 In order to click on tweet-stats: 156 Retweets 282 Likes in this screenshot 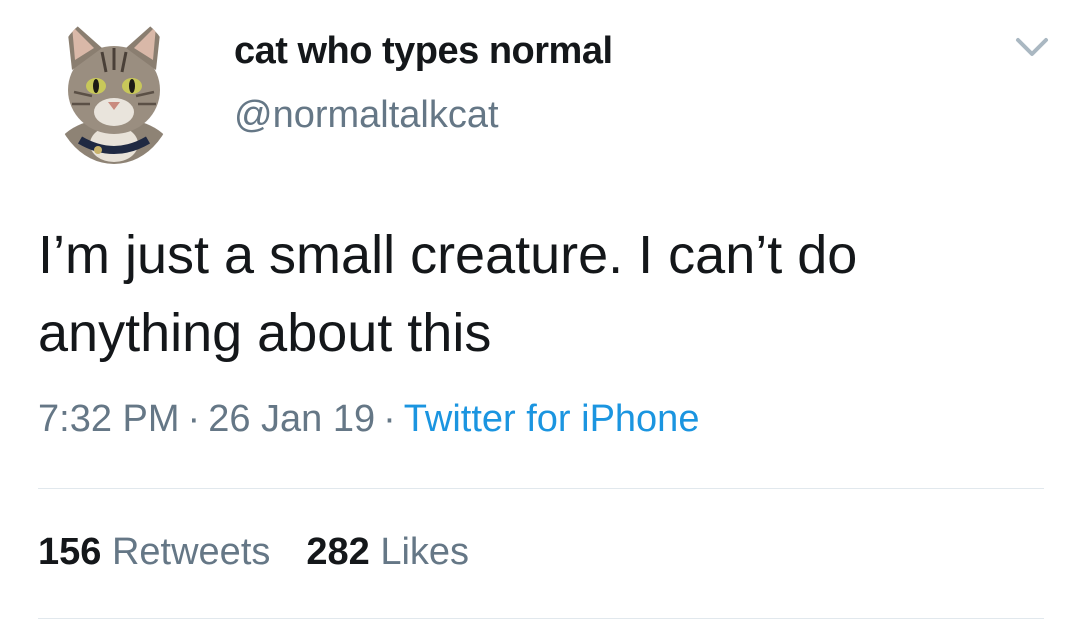, I will do `click(253, 552)`.